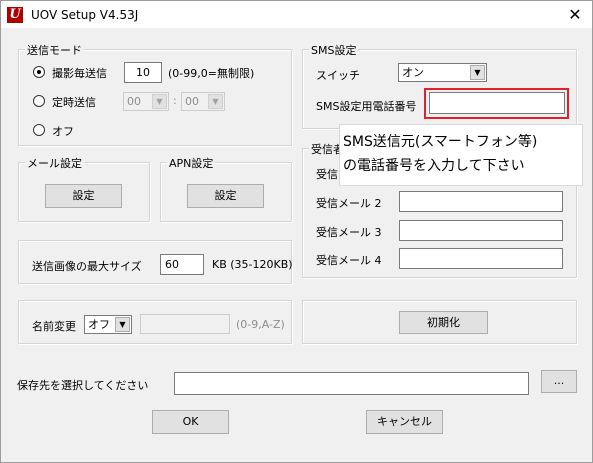  What do you see at coordinates (203, 101) in the screenshot?
I see `timed-minute-select: 00 ▼` at bounding box center [203, 101].